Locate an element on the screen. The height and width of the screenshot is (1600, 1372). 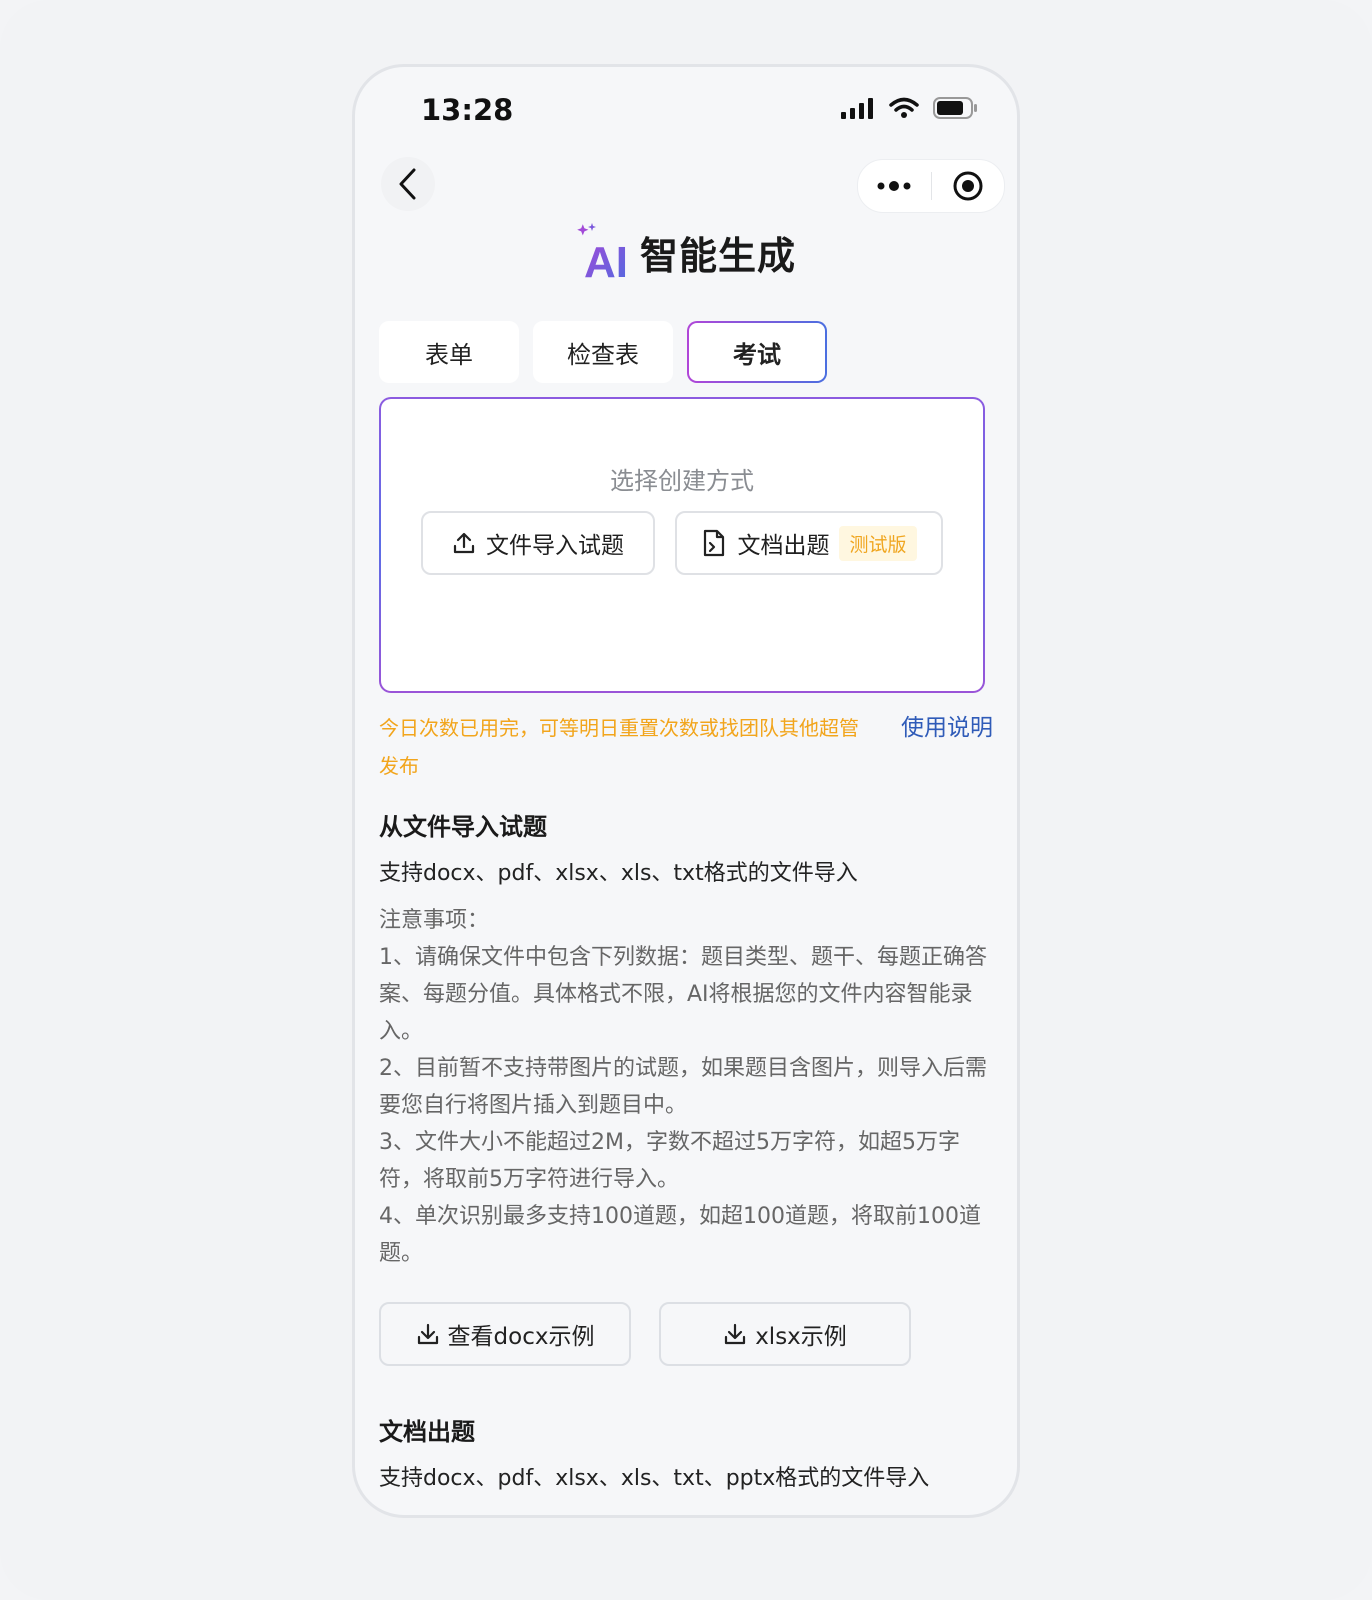
upload-icon is located at coordinates (464, 543).